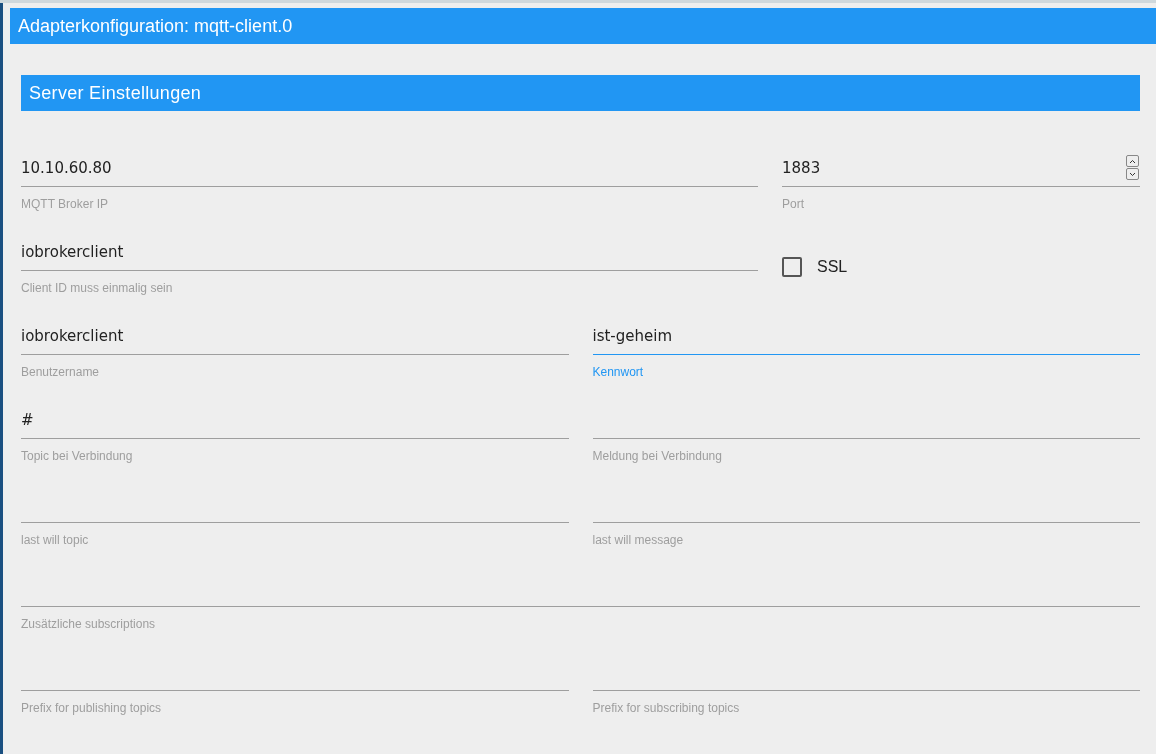 This screenshot has width=1156, height=754. I want to click on window-title: Adapterkonfiguration: mqtt-client.0, so click(583, 26).